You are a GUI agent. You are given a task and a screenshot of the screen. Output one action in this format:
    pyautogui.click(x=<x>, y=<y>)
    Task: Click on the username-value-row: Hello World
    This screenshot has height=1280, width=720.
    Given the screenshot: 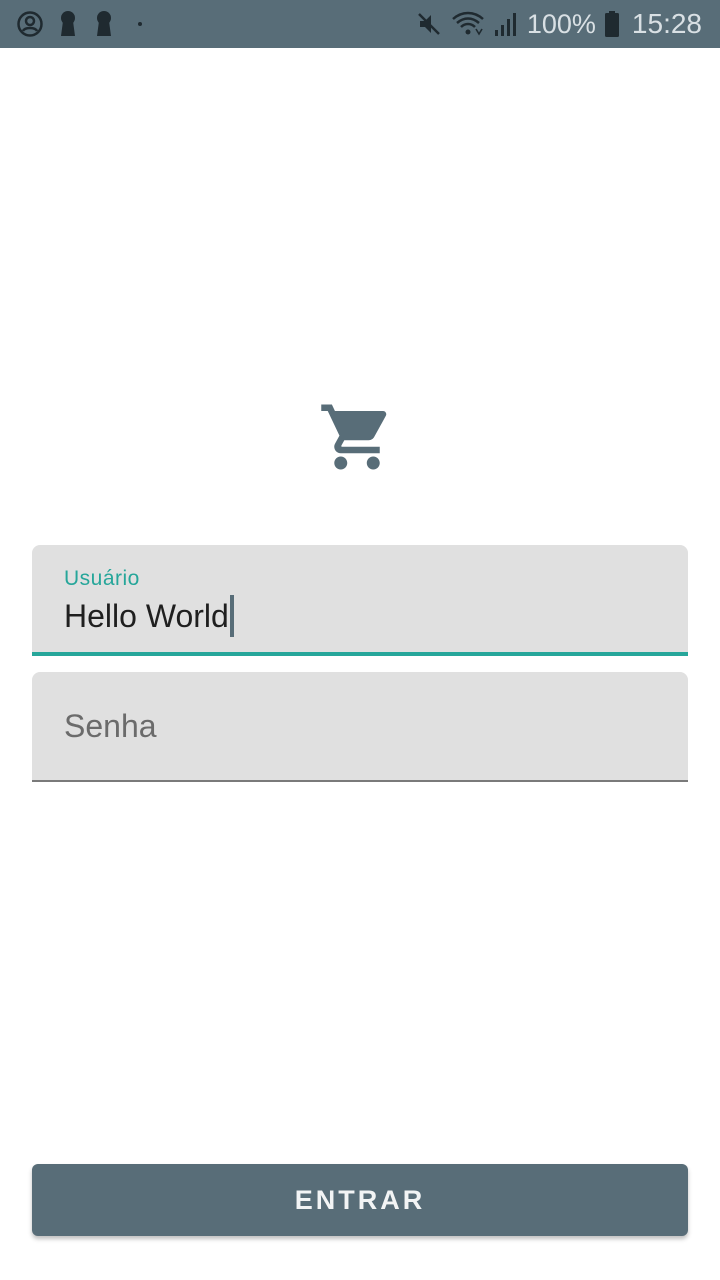 What is the action you would take?
    pyautogui.click(x=149, y=616)
    